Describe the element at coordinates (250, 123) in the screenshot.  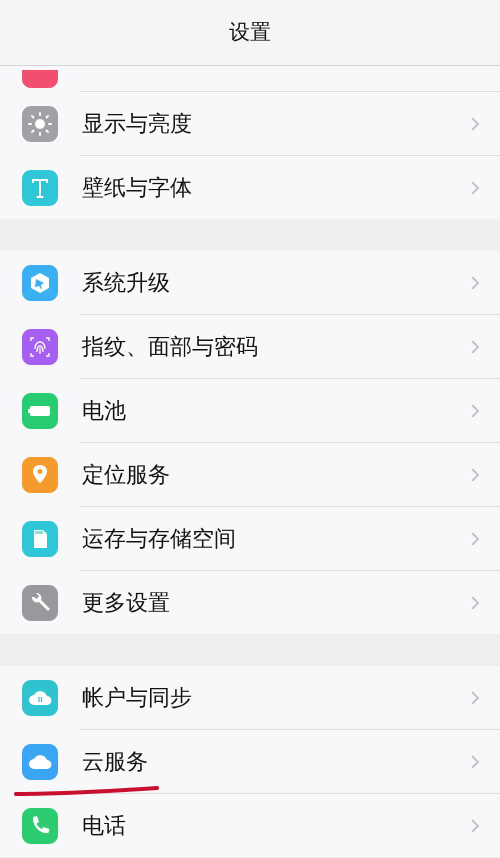
I see `settings-row: 显示与亮度` at that location.